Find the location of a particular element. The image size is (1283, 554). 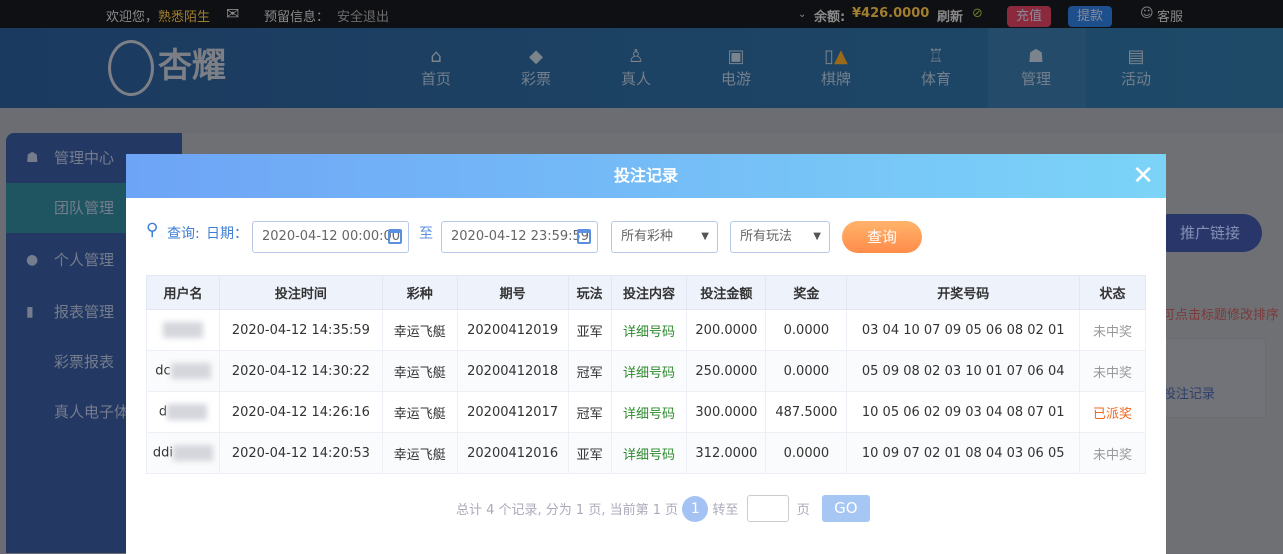

modal-header: 投注记录 ✕ is located at coordinates (646, 176).